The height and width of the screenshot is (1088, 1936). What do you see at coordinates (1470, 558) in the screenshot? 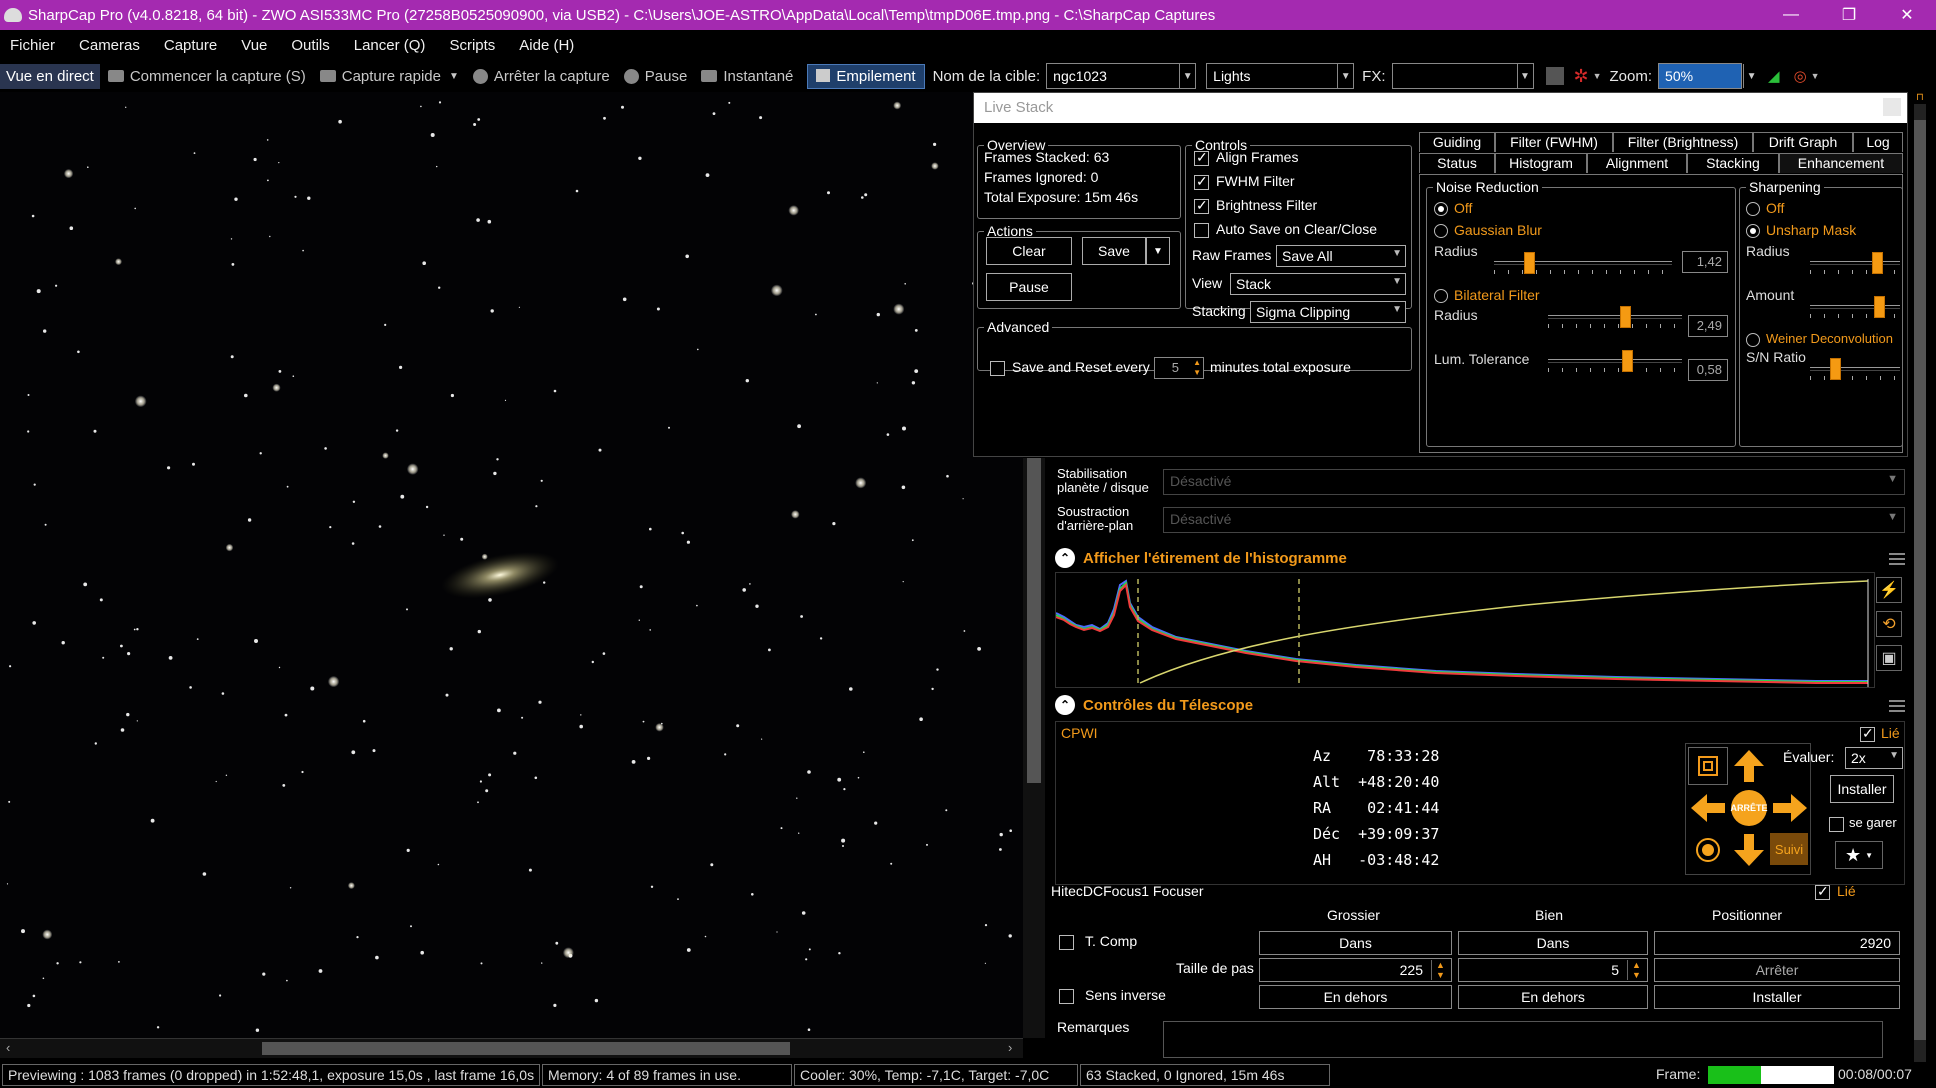
I see `histogram-section-header: ⌃ Afficher l'étirement de l'histogramme` at bounding box center [1470, 558].